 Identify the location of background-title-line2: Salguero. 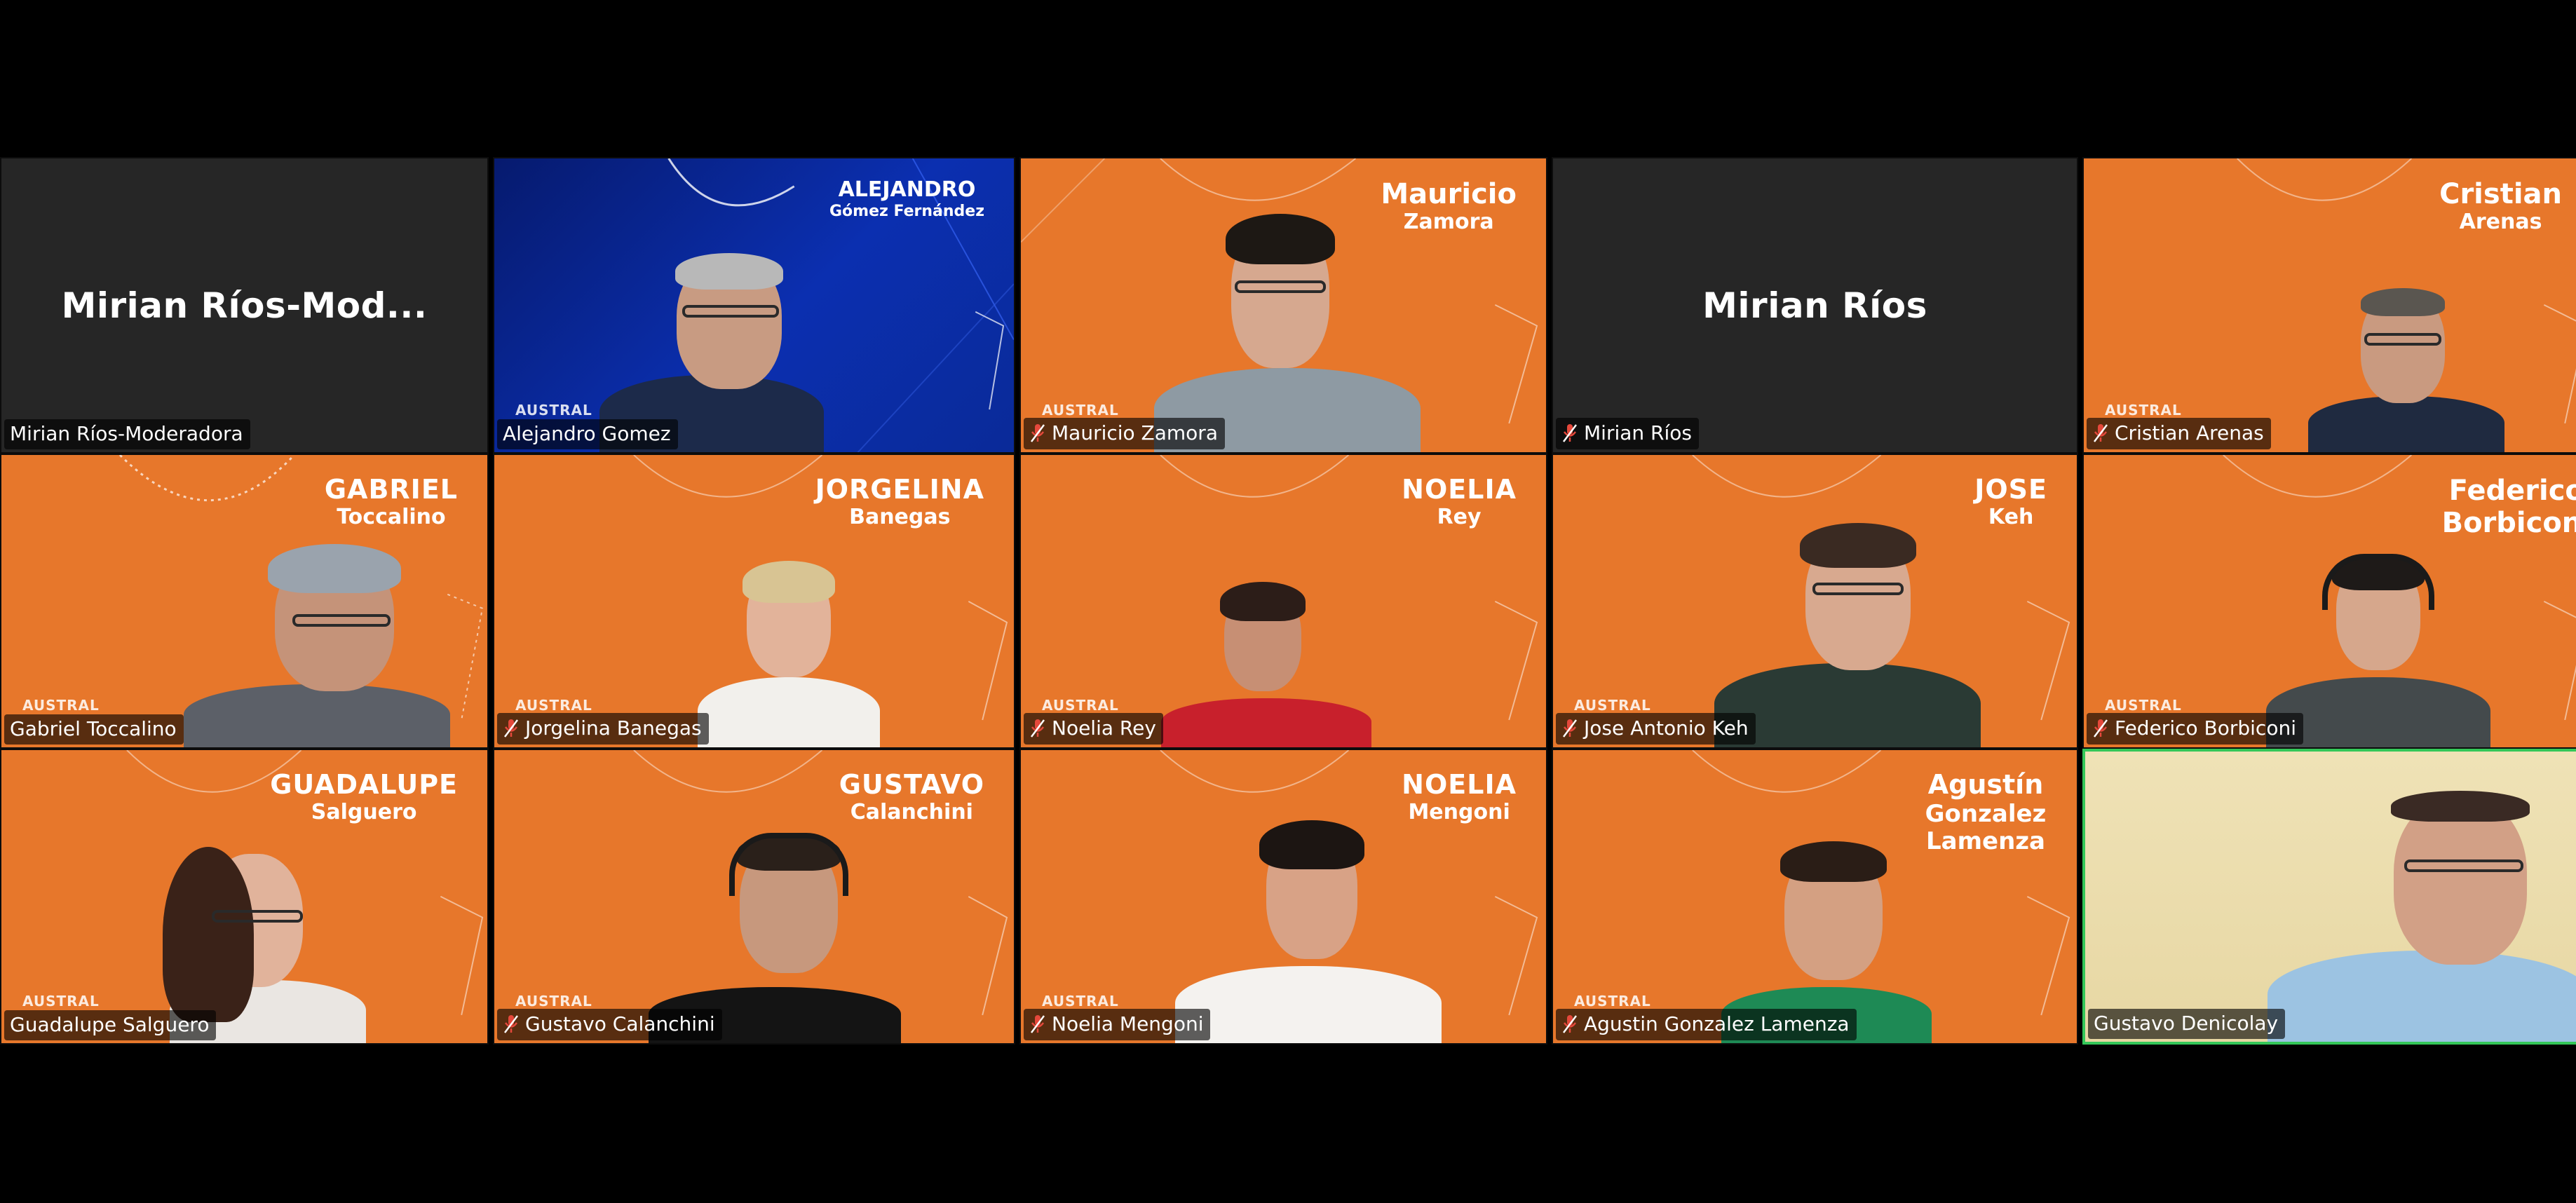
(364, 811).